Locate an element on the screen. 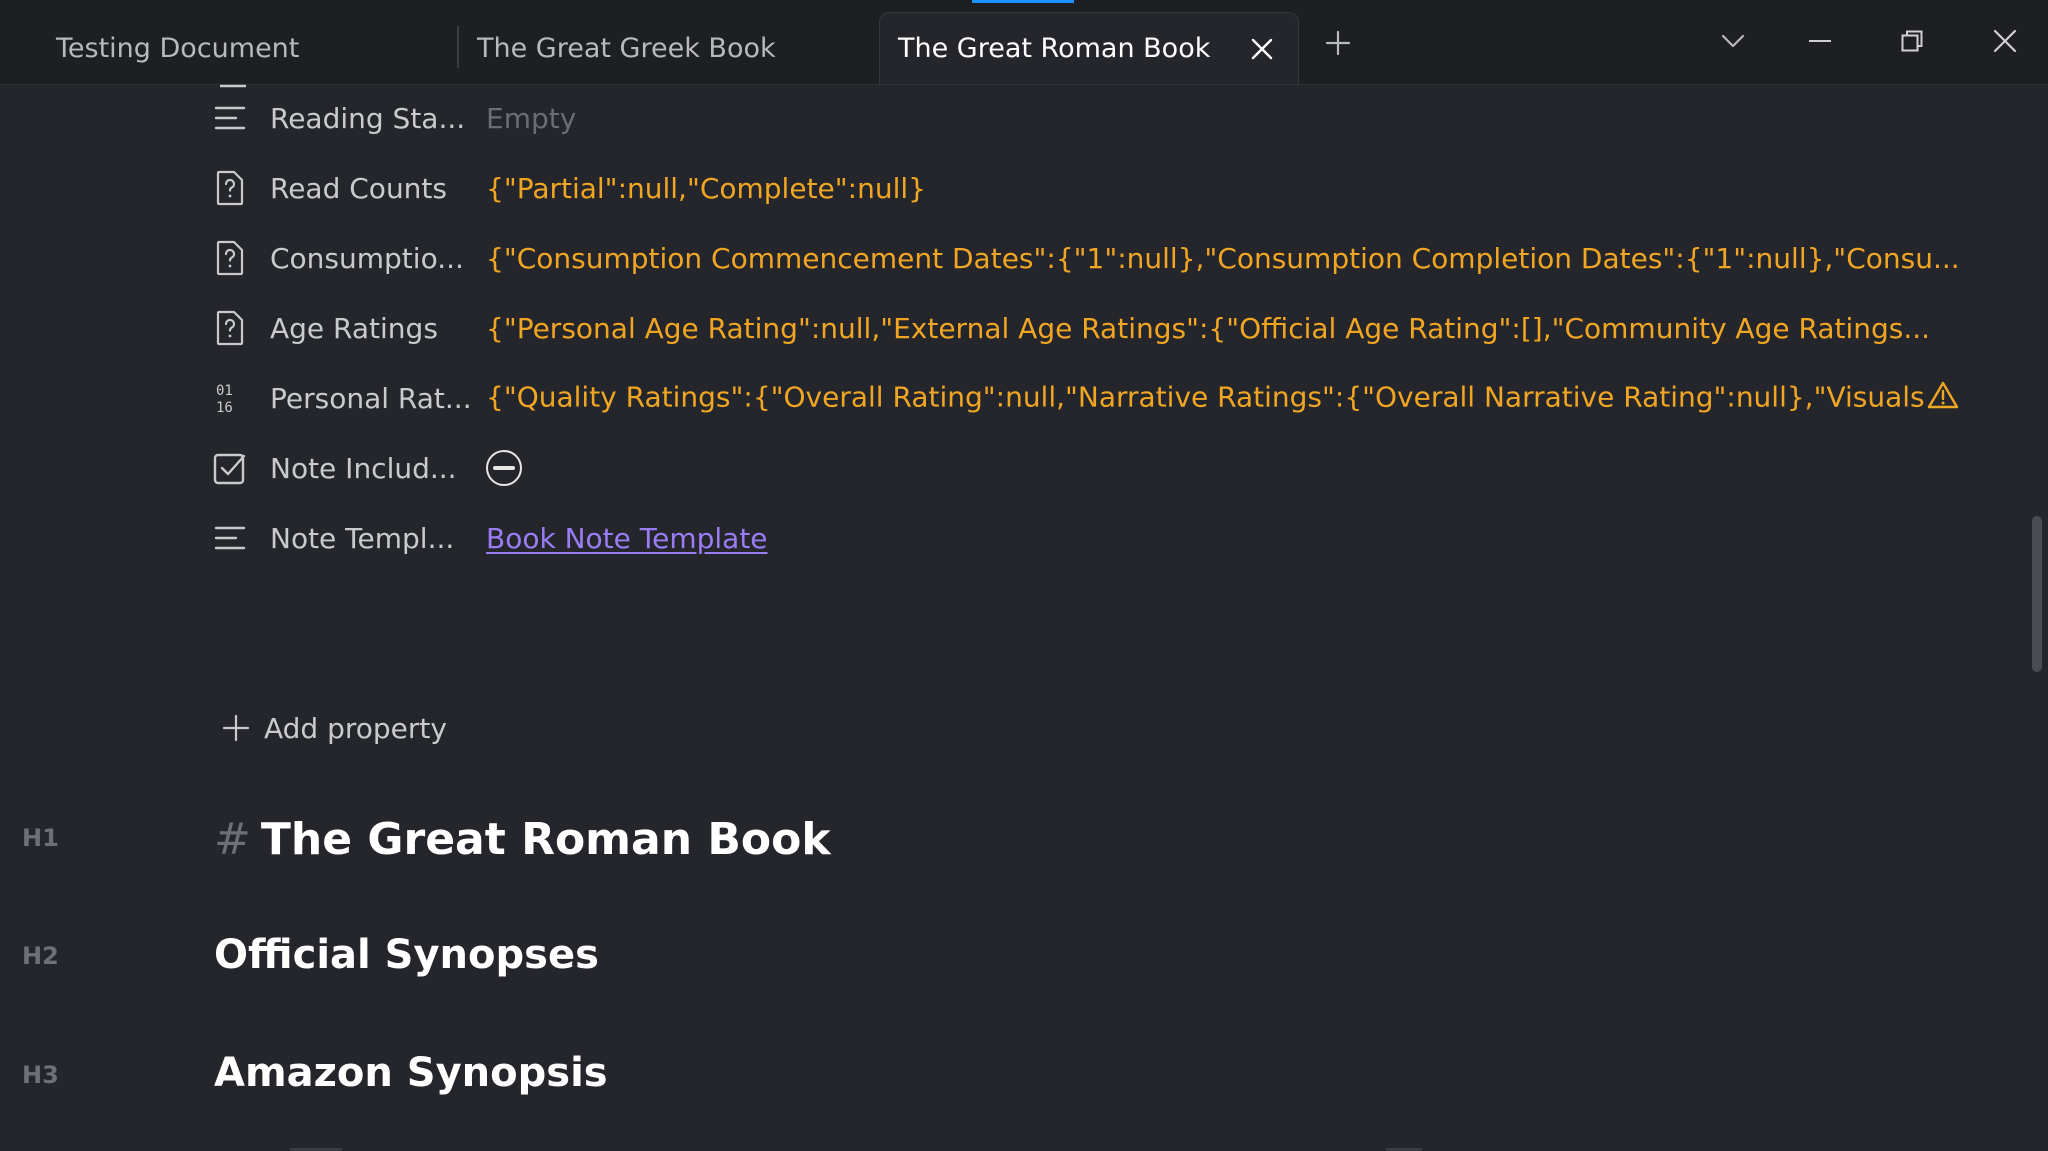  property-value: Empty is located at coordinates (531, 118).